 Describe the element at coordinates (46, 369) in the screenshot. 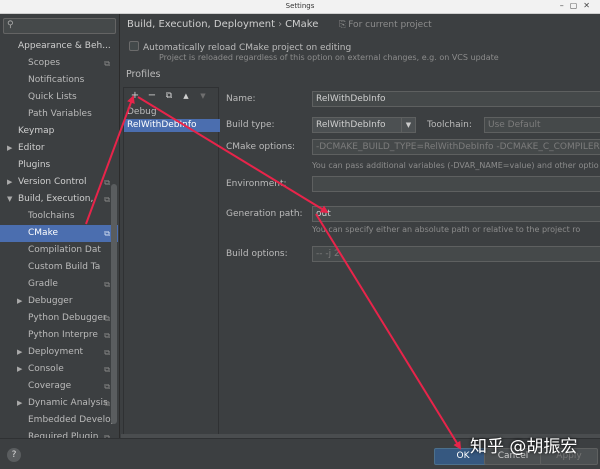

I see `sidebar-item-label: Console` at that location.